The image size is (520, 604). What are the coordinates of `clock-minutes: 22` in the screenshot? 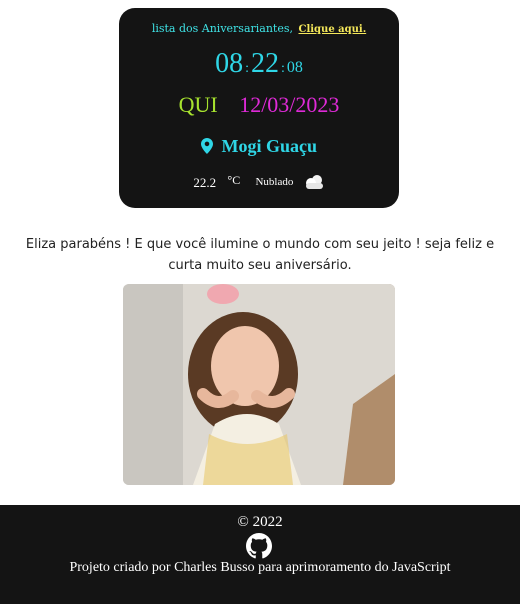 It's located at (265, 63).